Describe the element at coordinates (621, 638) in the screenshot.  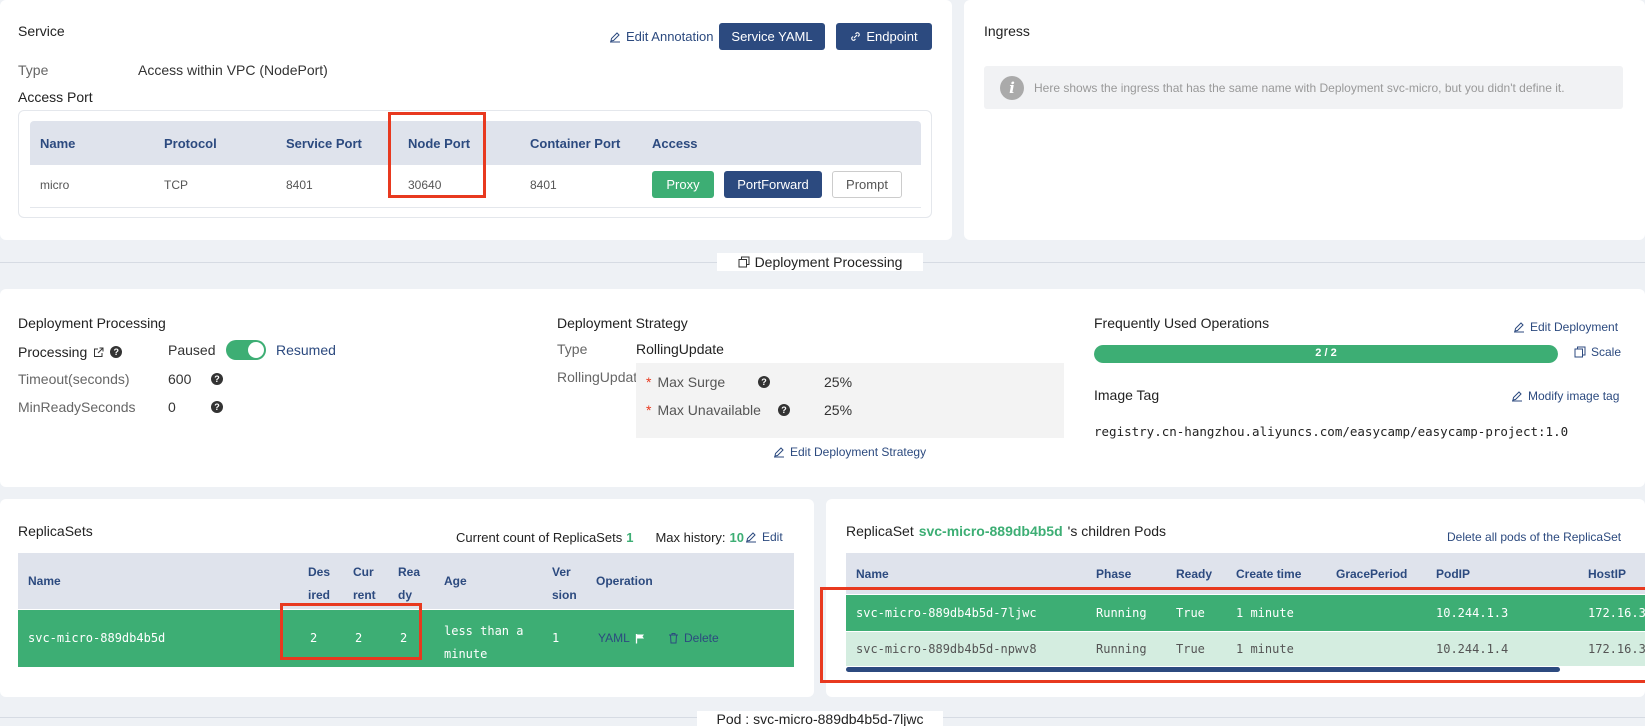
I see `rs-yaml-link: YAML` at that location.